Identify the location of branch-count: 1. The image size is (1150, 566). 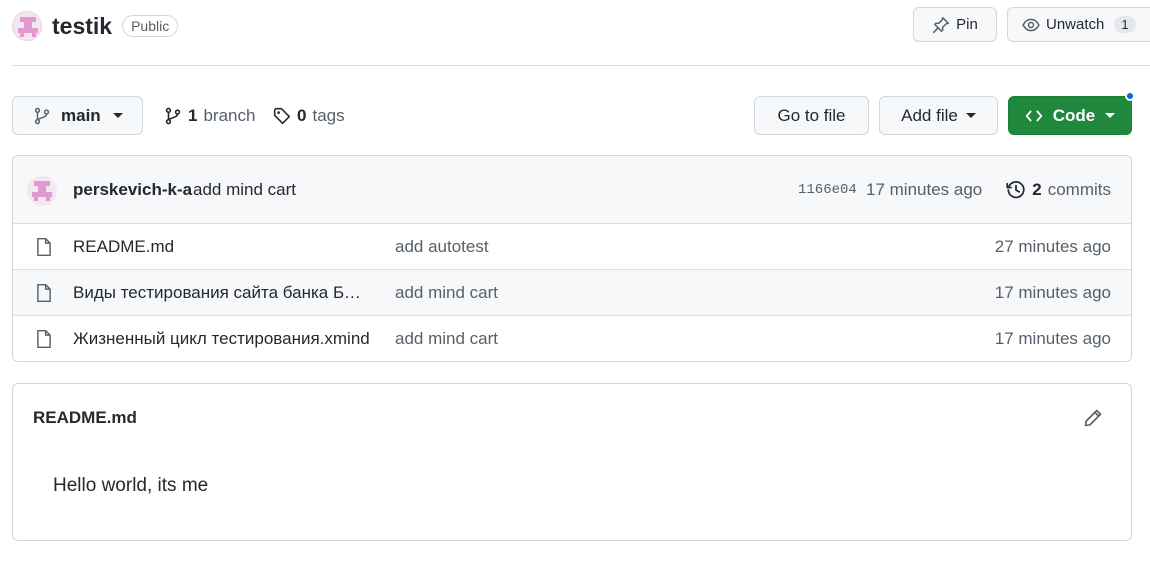
(193, 115).